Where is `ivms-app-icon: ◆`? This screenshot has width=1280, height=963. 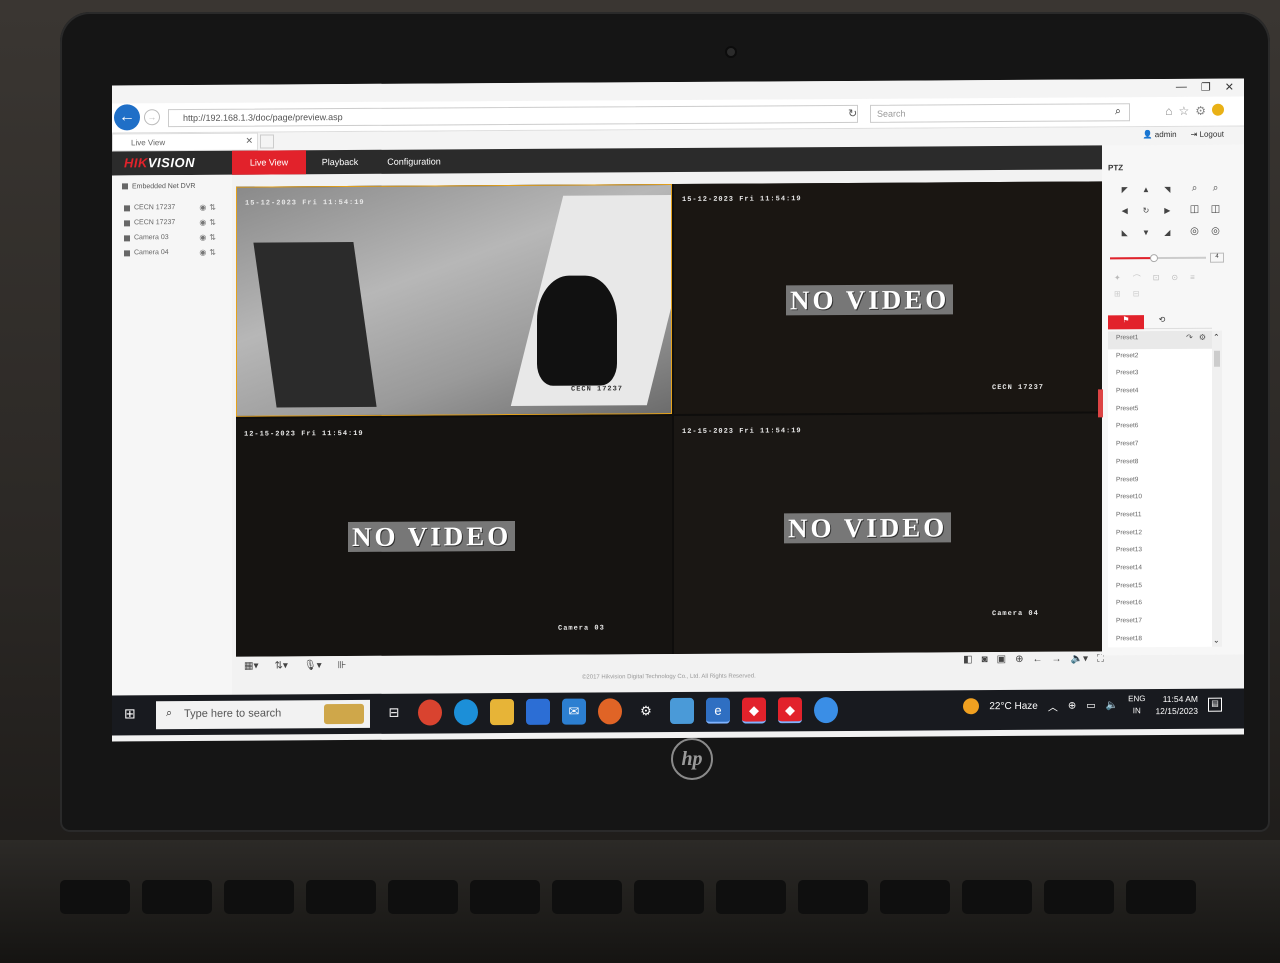
ivms-app-icon: ◆ is located at coordinates (754, 710).